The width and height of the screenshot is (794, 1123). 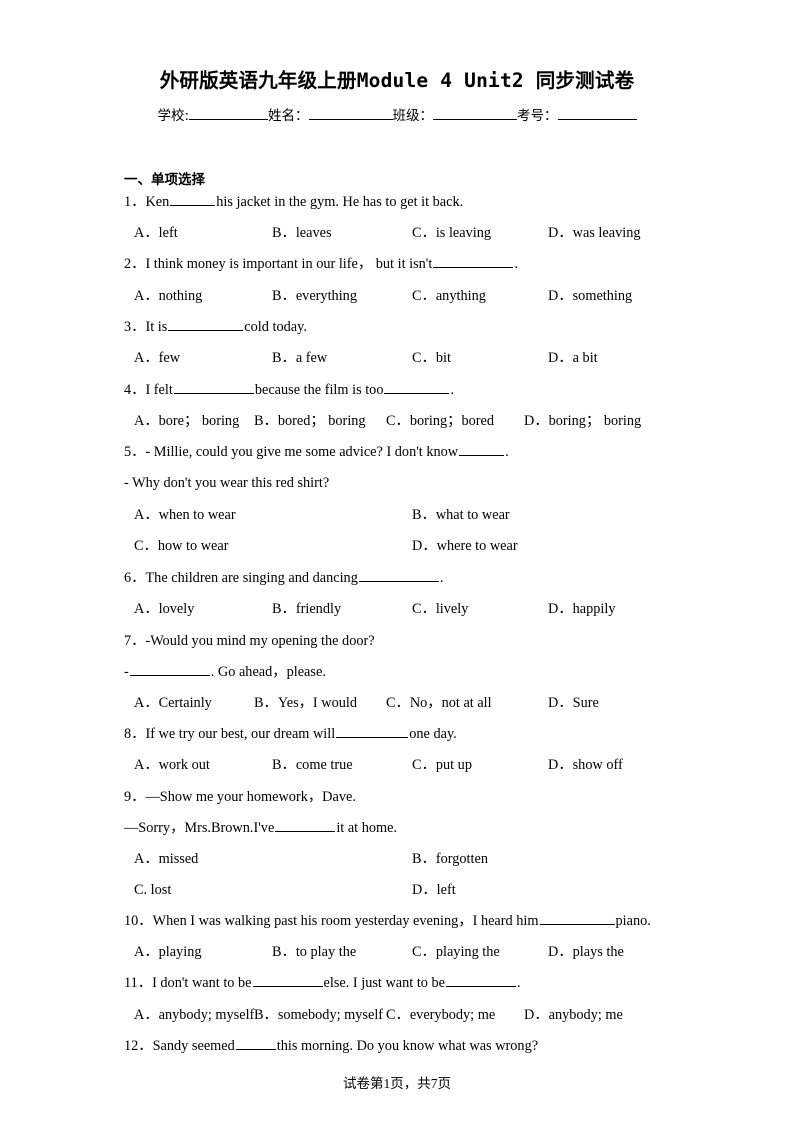 I want to click on question-stem-9: 9．—Show me your homework，Dave., so click(x=240, y=797).